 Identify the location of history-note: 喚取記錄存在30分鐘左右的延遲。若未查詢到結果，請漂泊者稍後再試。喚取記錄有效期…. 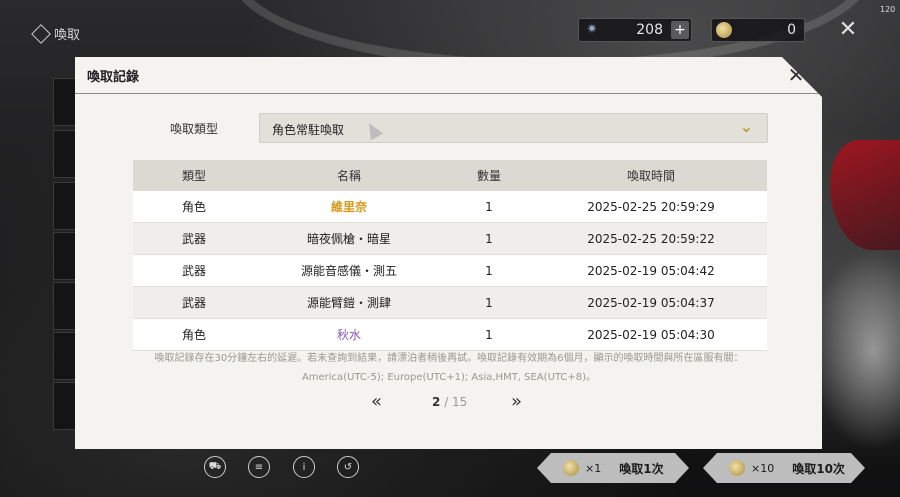
(449, 368).